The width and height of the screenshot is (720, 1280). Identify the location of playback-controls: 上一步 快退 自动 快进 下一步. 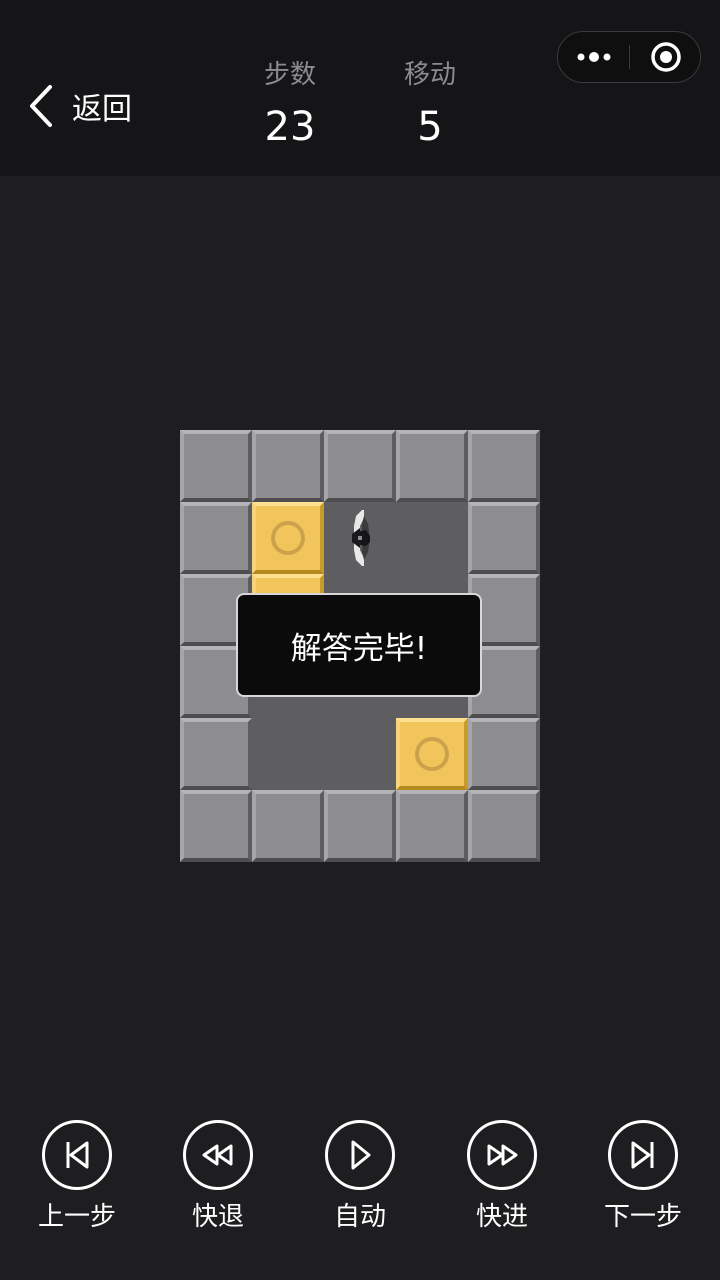
(360, 1185).